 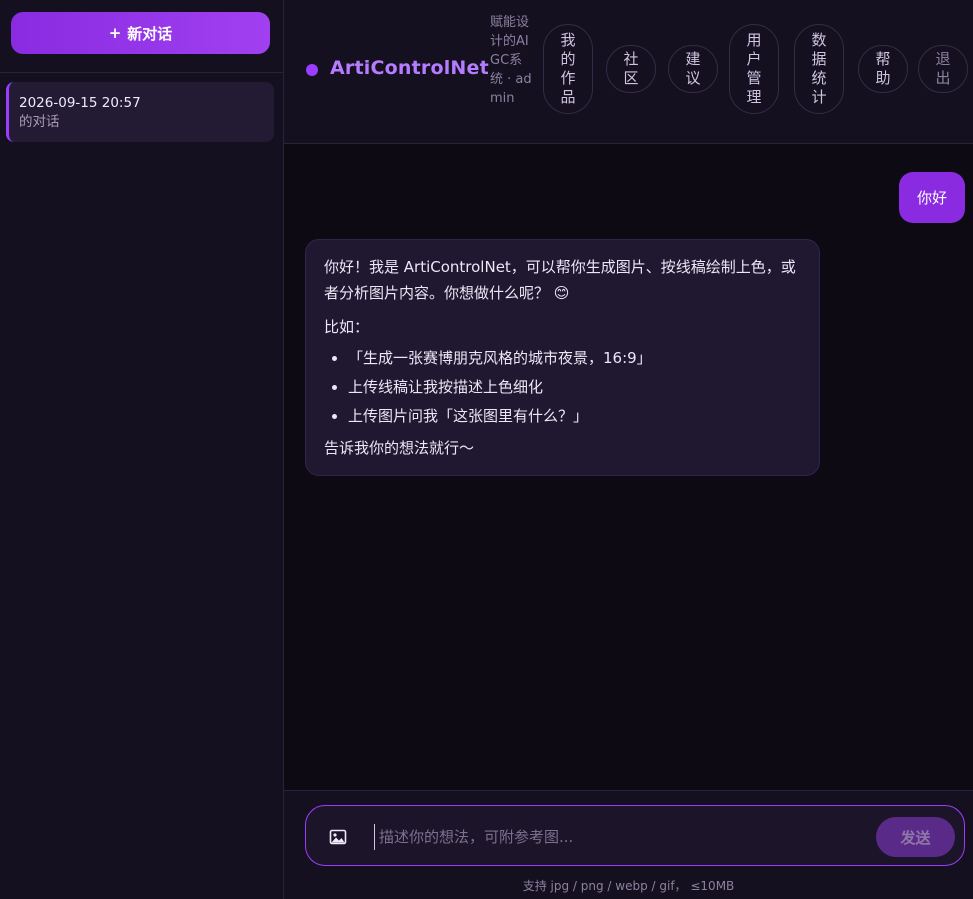 I want to click on sidebar-divider, so click(x=141, y=72).